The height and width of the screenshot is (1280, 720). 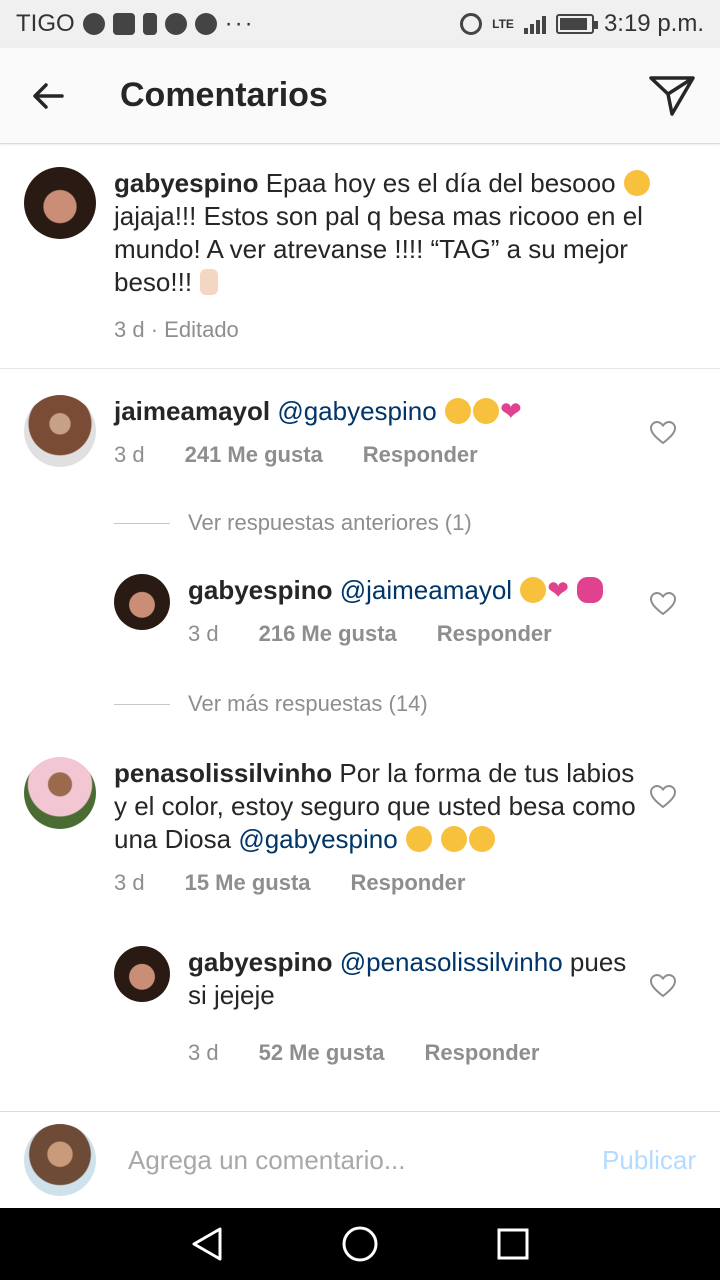 I want to click on nav-recents-button, so click(x=513, y=1244).